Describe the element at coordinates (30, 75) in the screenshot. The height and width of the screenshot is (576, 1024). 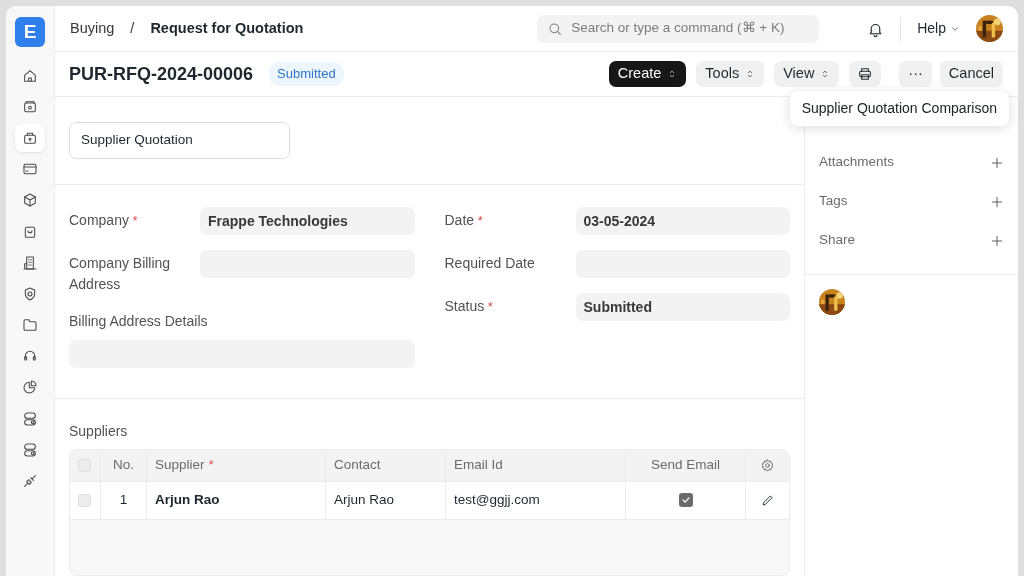
I see `home-icon` at that location.